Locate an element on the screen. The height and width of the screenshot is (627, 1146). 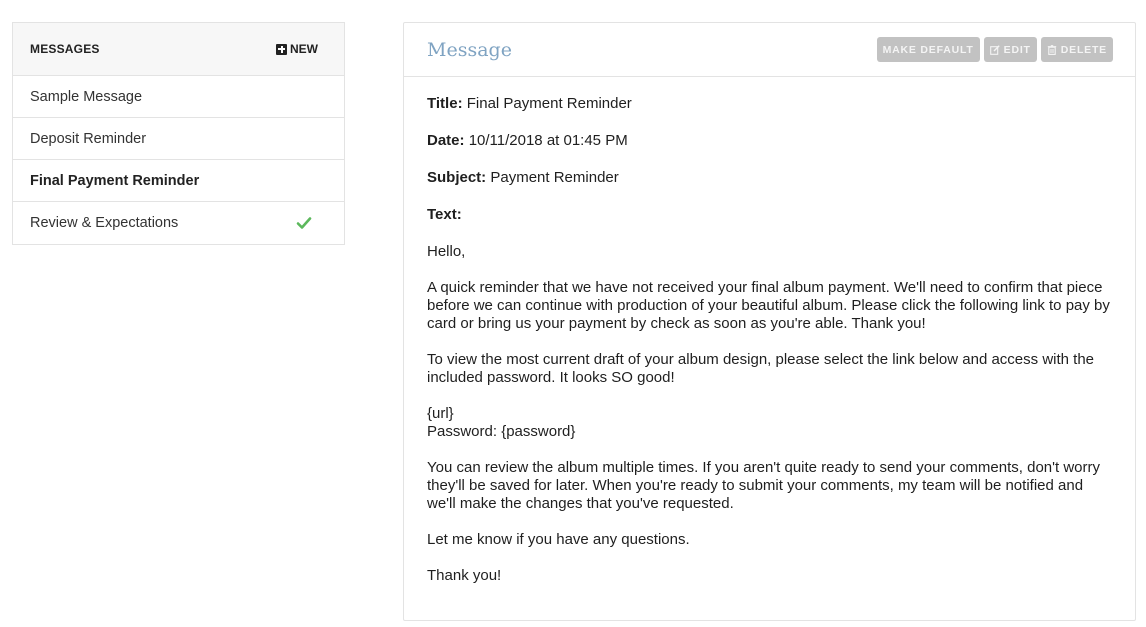
date-value: 10/11/2018 at 01:45 PM is located at coordinates (548, 140).